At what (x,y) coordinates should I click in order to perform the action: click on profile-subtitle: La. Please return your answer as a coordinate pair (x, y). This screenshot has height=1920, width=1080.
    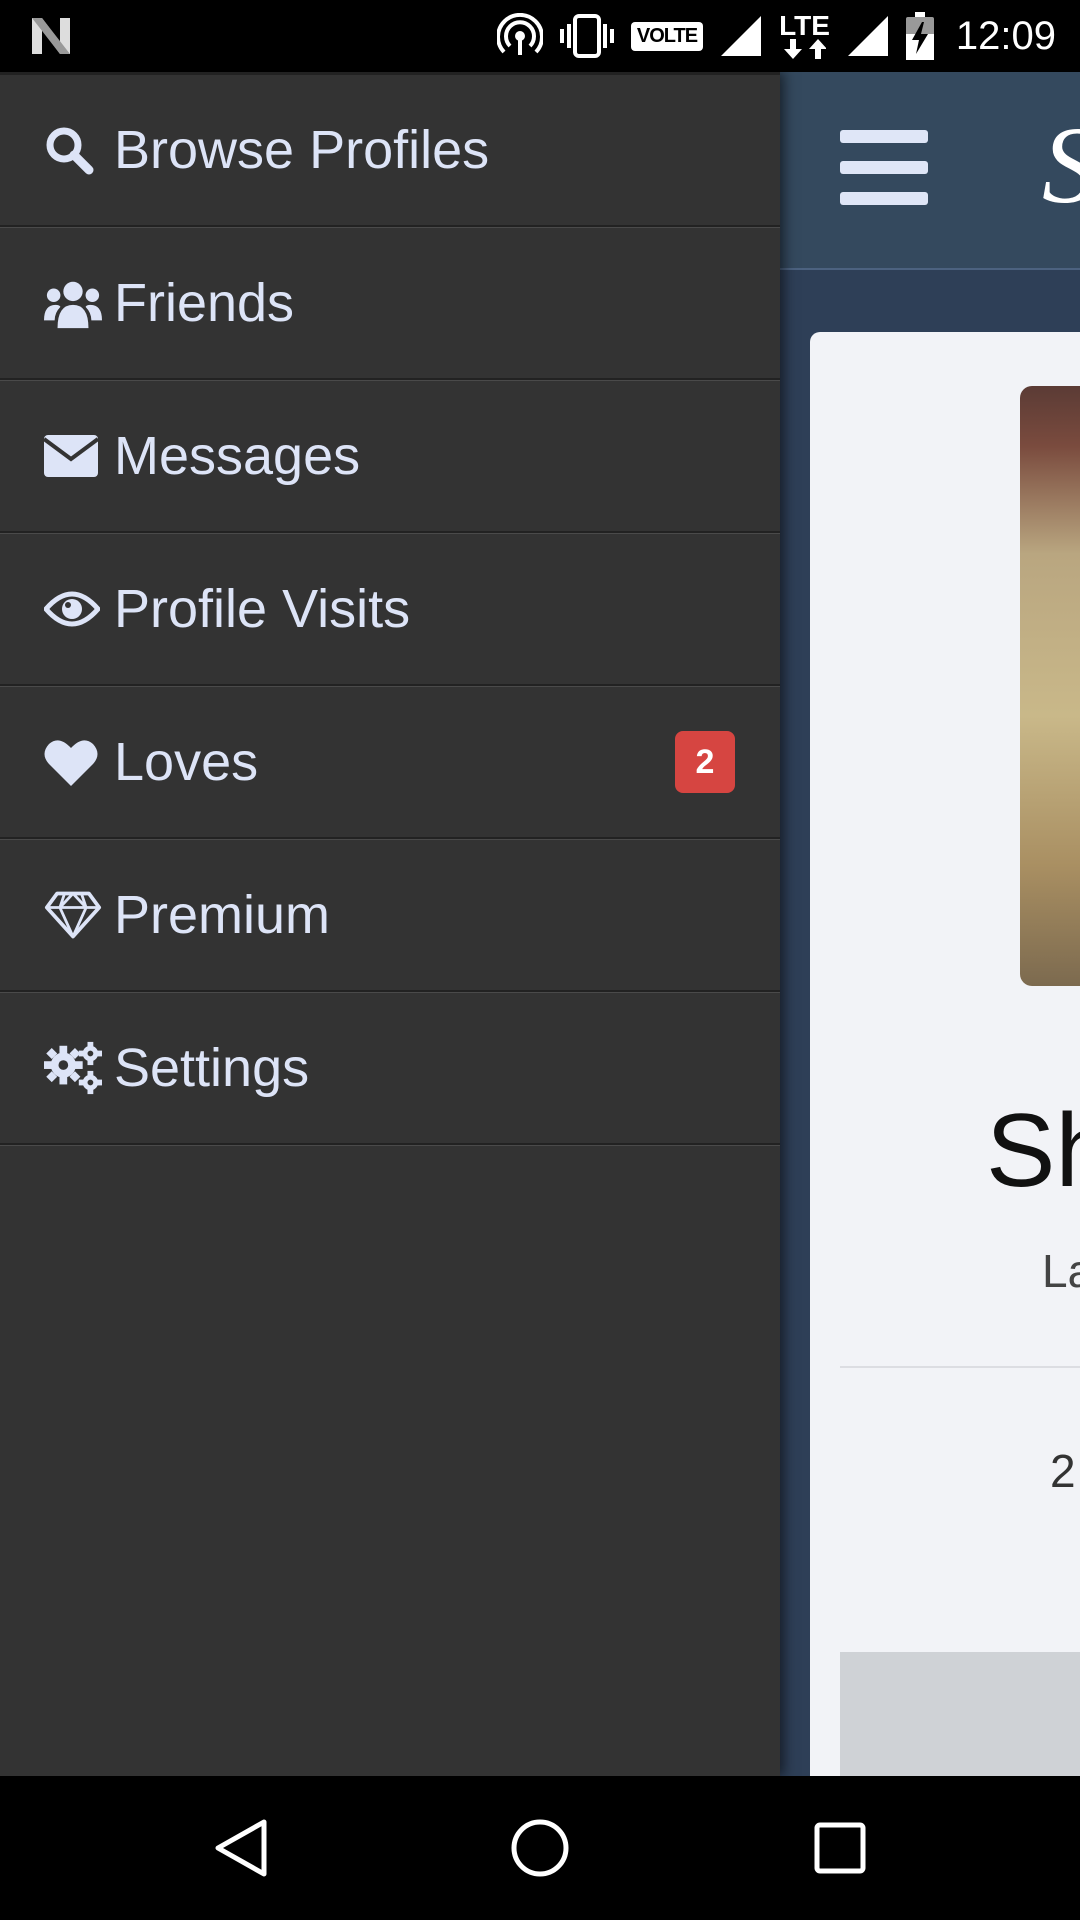
    Looking at the image, I should click on (1061, 1271).